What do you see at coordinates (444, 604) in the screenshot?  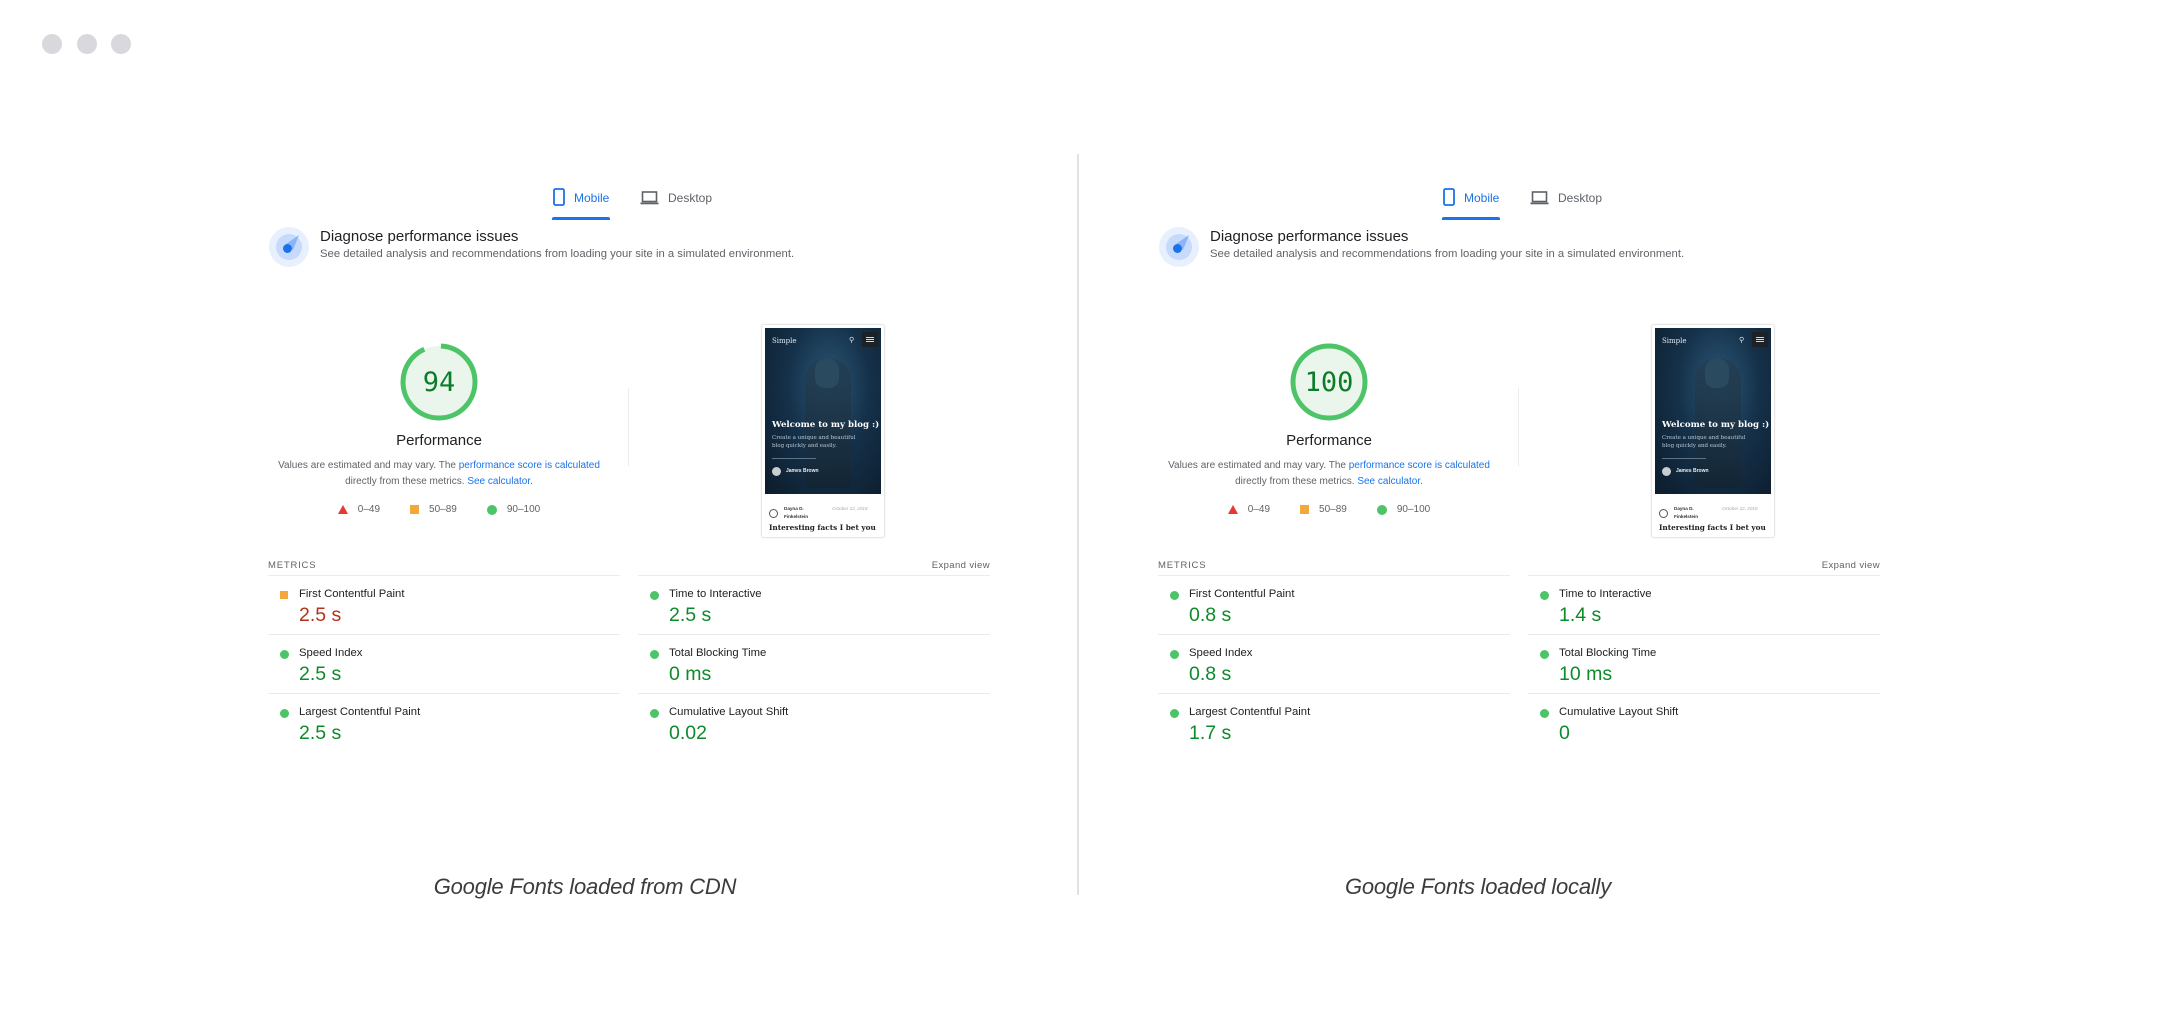 I see `metric-row-first-contentful-paint: First Contentful Paint 2.5 s` at bounding box center [444, 604].